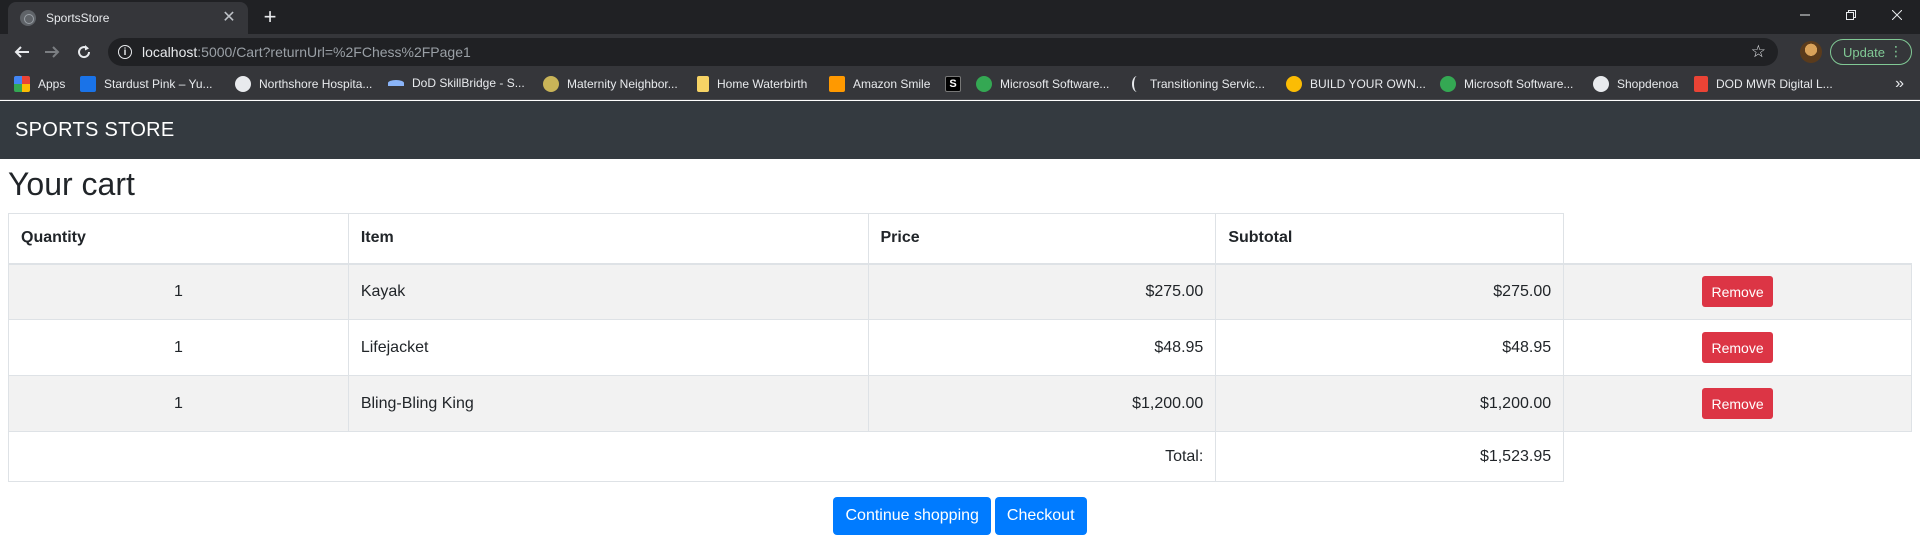  Describe the element at coordinates (1899, 84) in the screenshot. I see `bookmarks-overflow-icon: »` at that location.